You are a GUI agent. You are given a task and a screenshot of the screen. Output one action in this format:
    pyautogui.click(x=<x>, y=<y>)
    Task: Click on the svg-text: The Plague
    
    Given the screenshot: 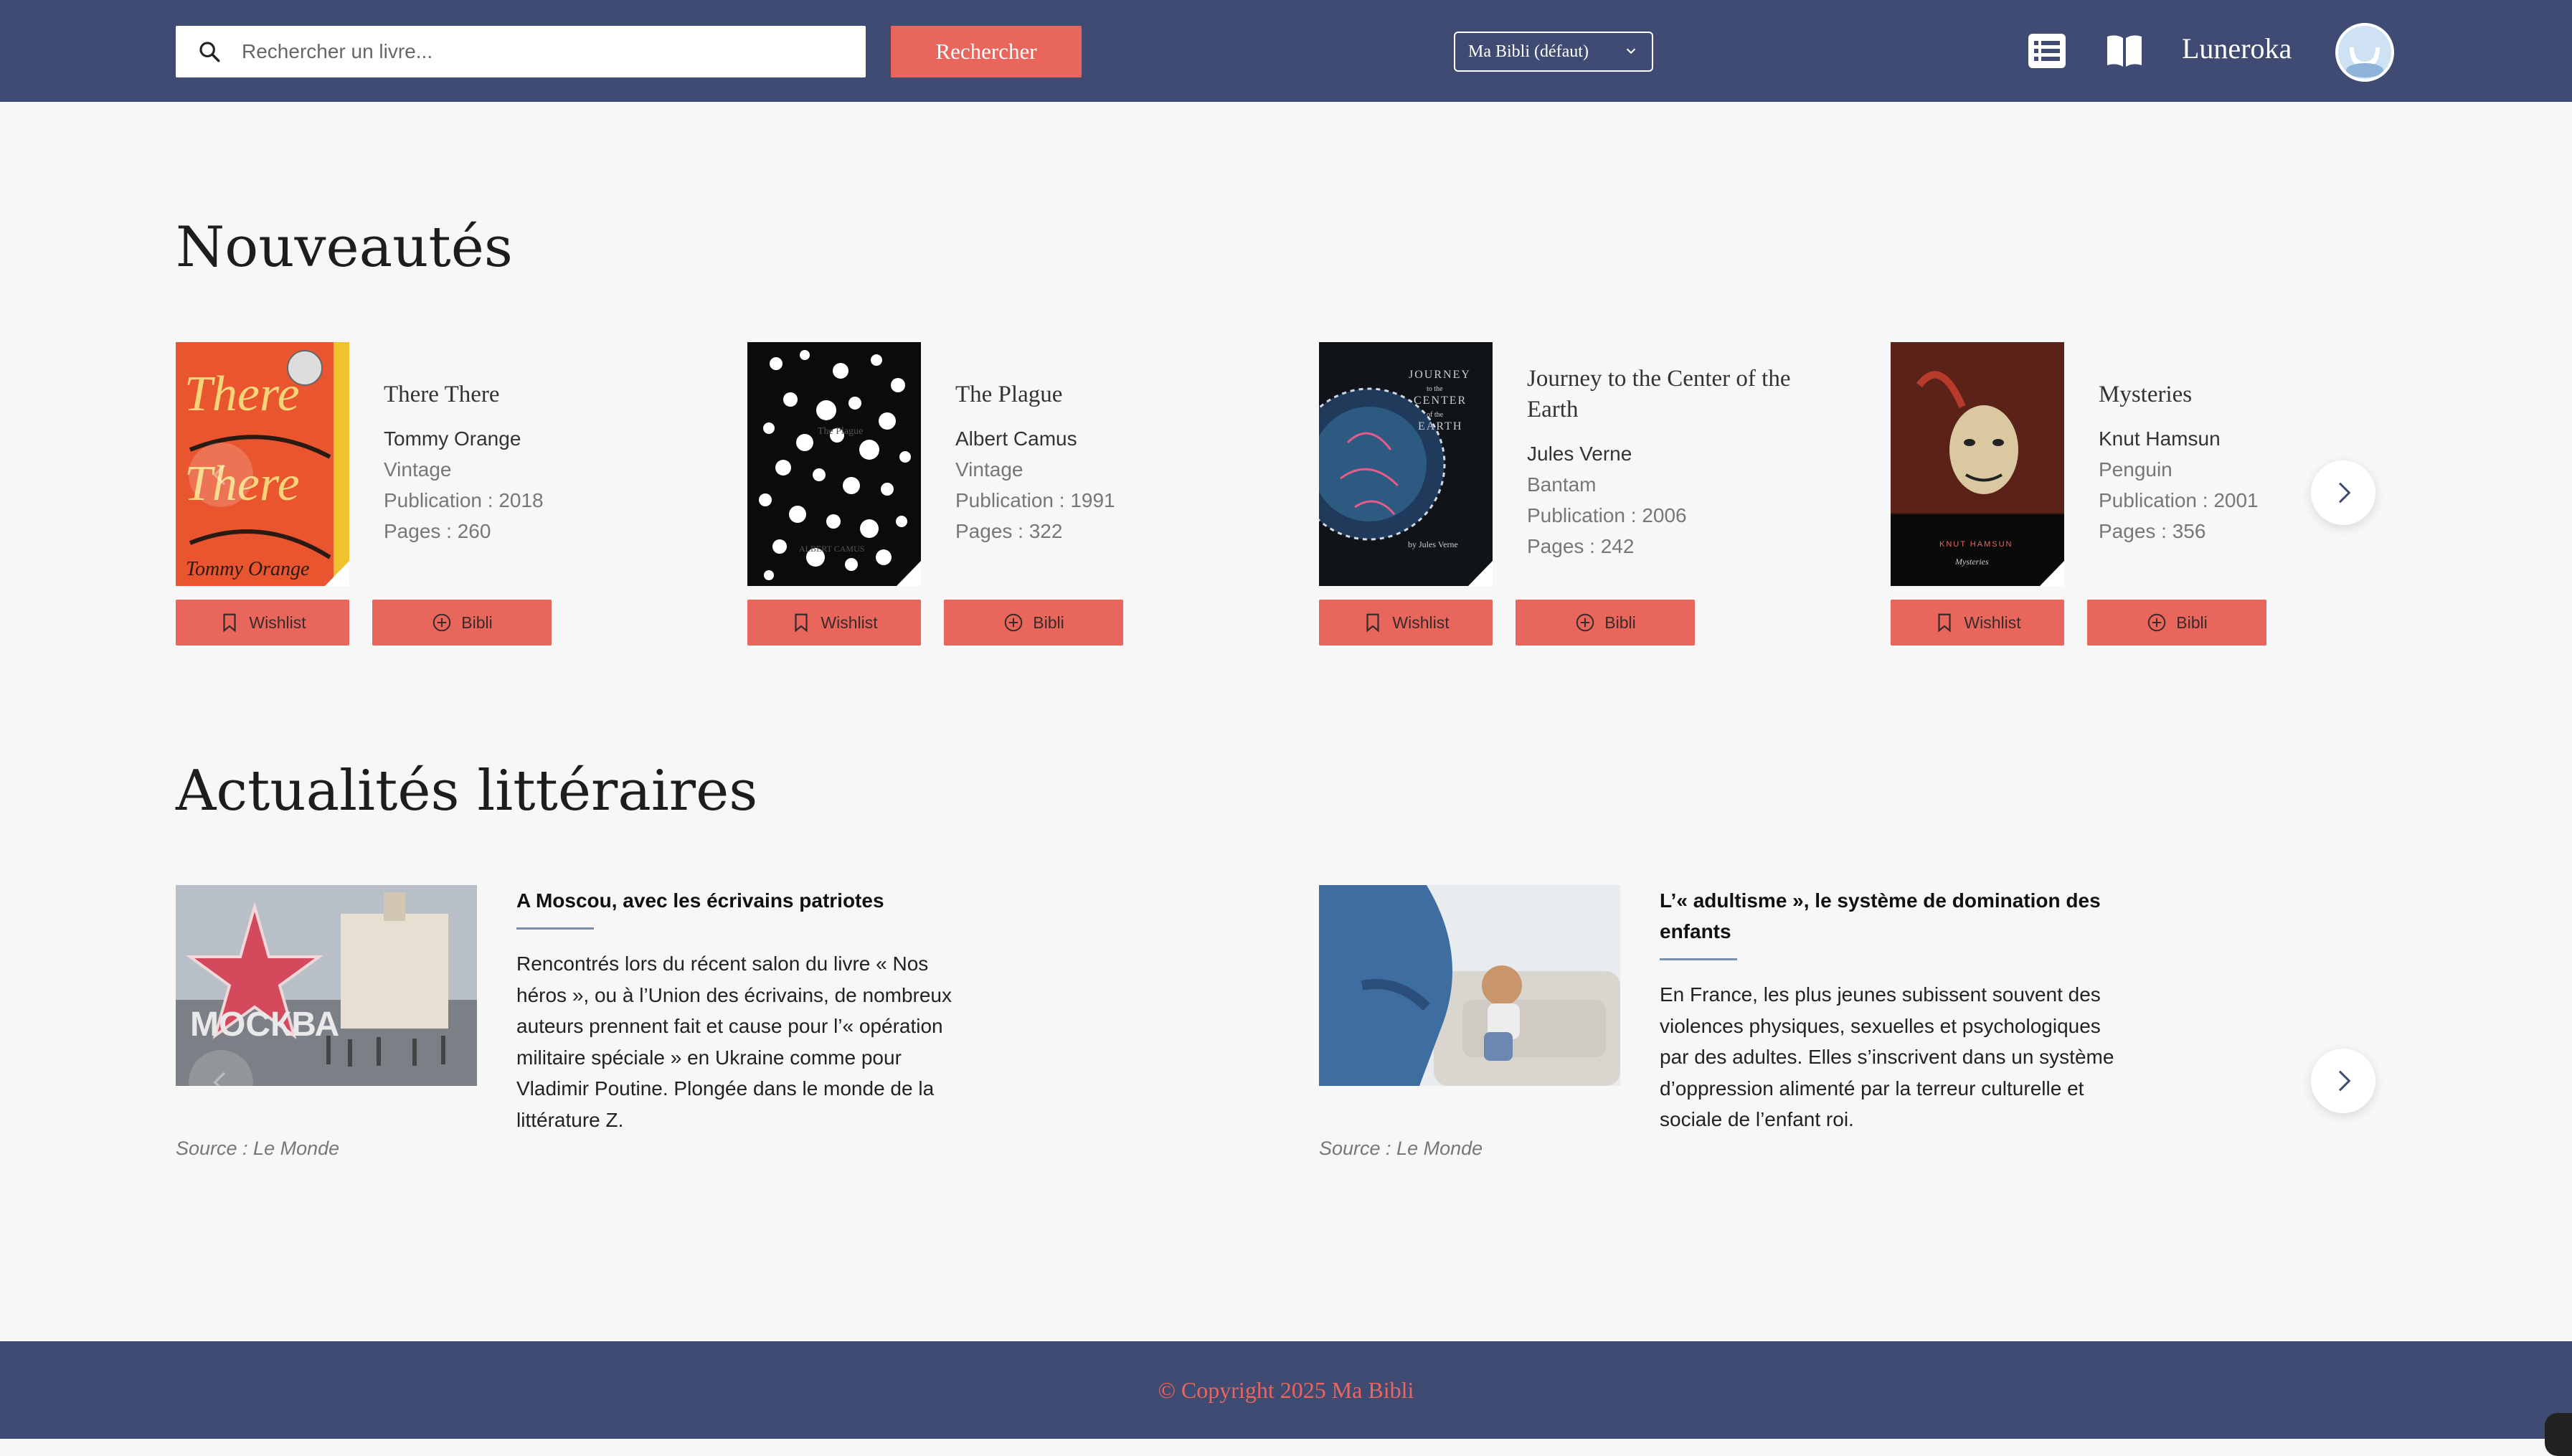 What is the action you would take?
    pyautogui.click(x=840, y=431)
    